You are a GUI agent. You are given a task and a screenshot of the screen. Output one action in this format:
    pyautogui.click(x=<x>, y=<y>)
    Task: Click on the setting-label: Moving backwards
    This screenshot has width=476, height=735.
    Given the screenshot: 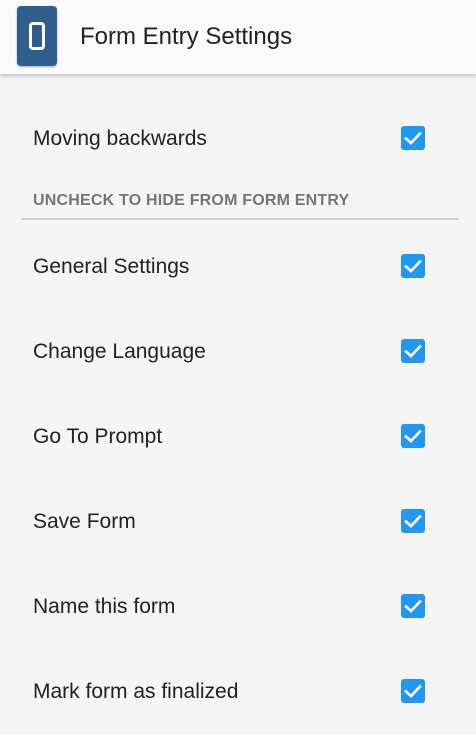 What is the action you would take?
    pyautogui.click(x=120, y=138)
    